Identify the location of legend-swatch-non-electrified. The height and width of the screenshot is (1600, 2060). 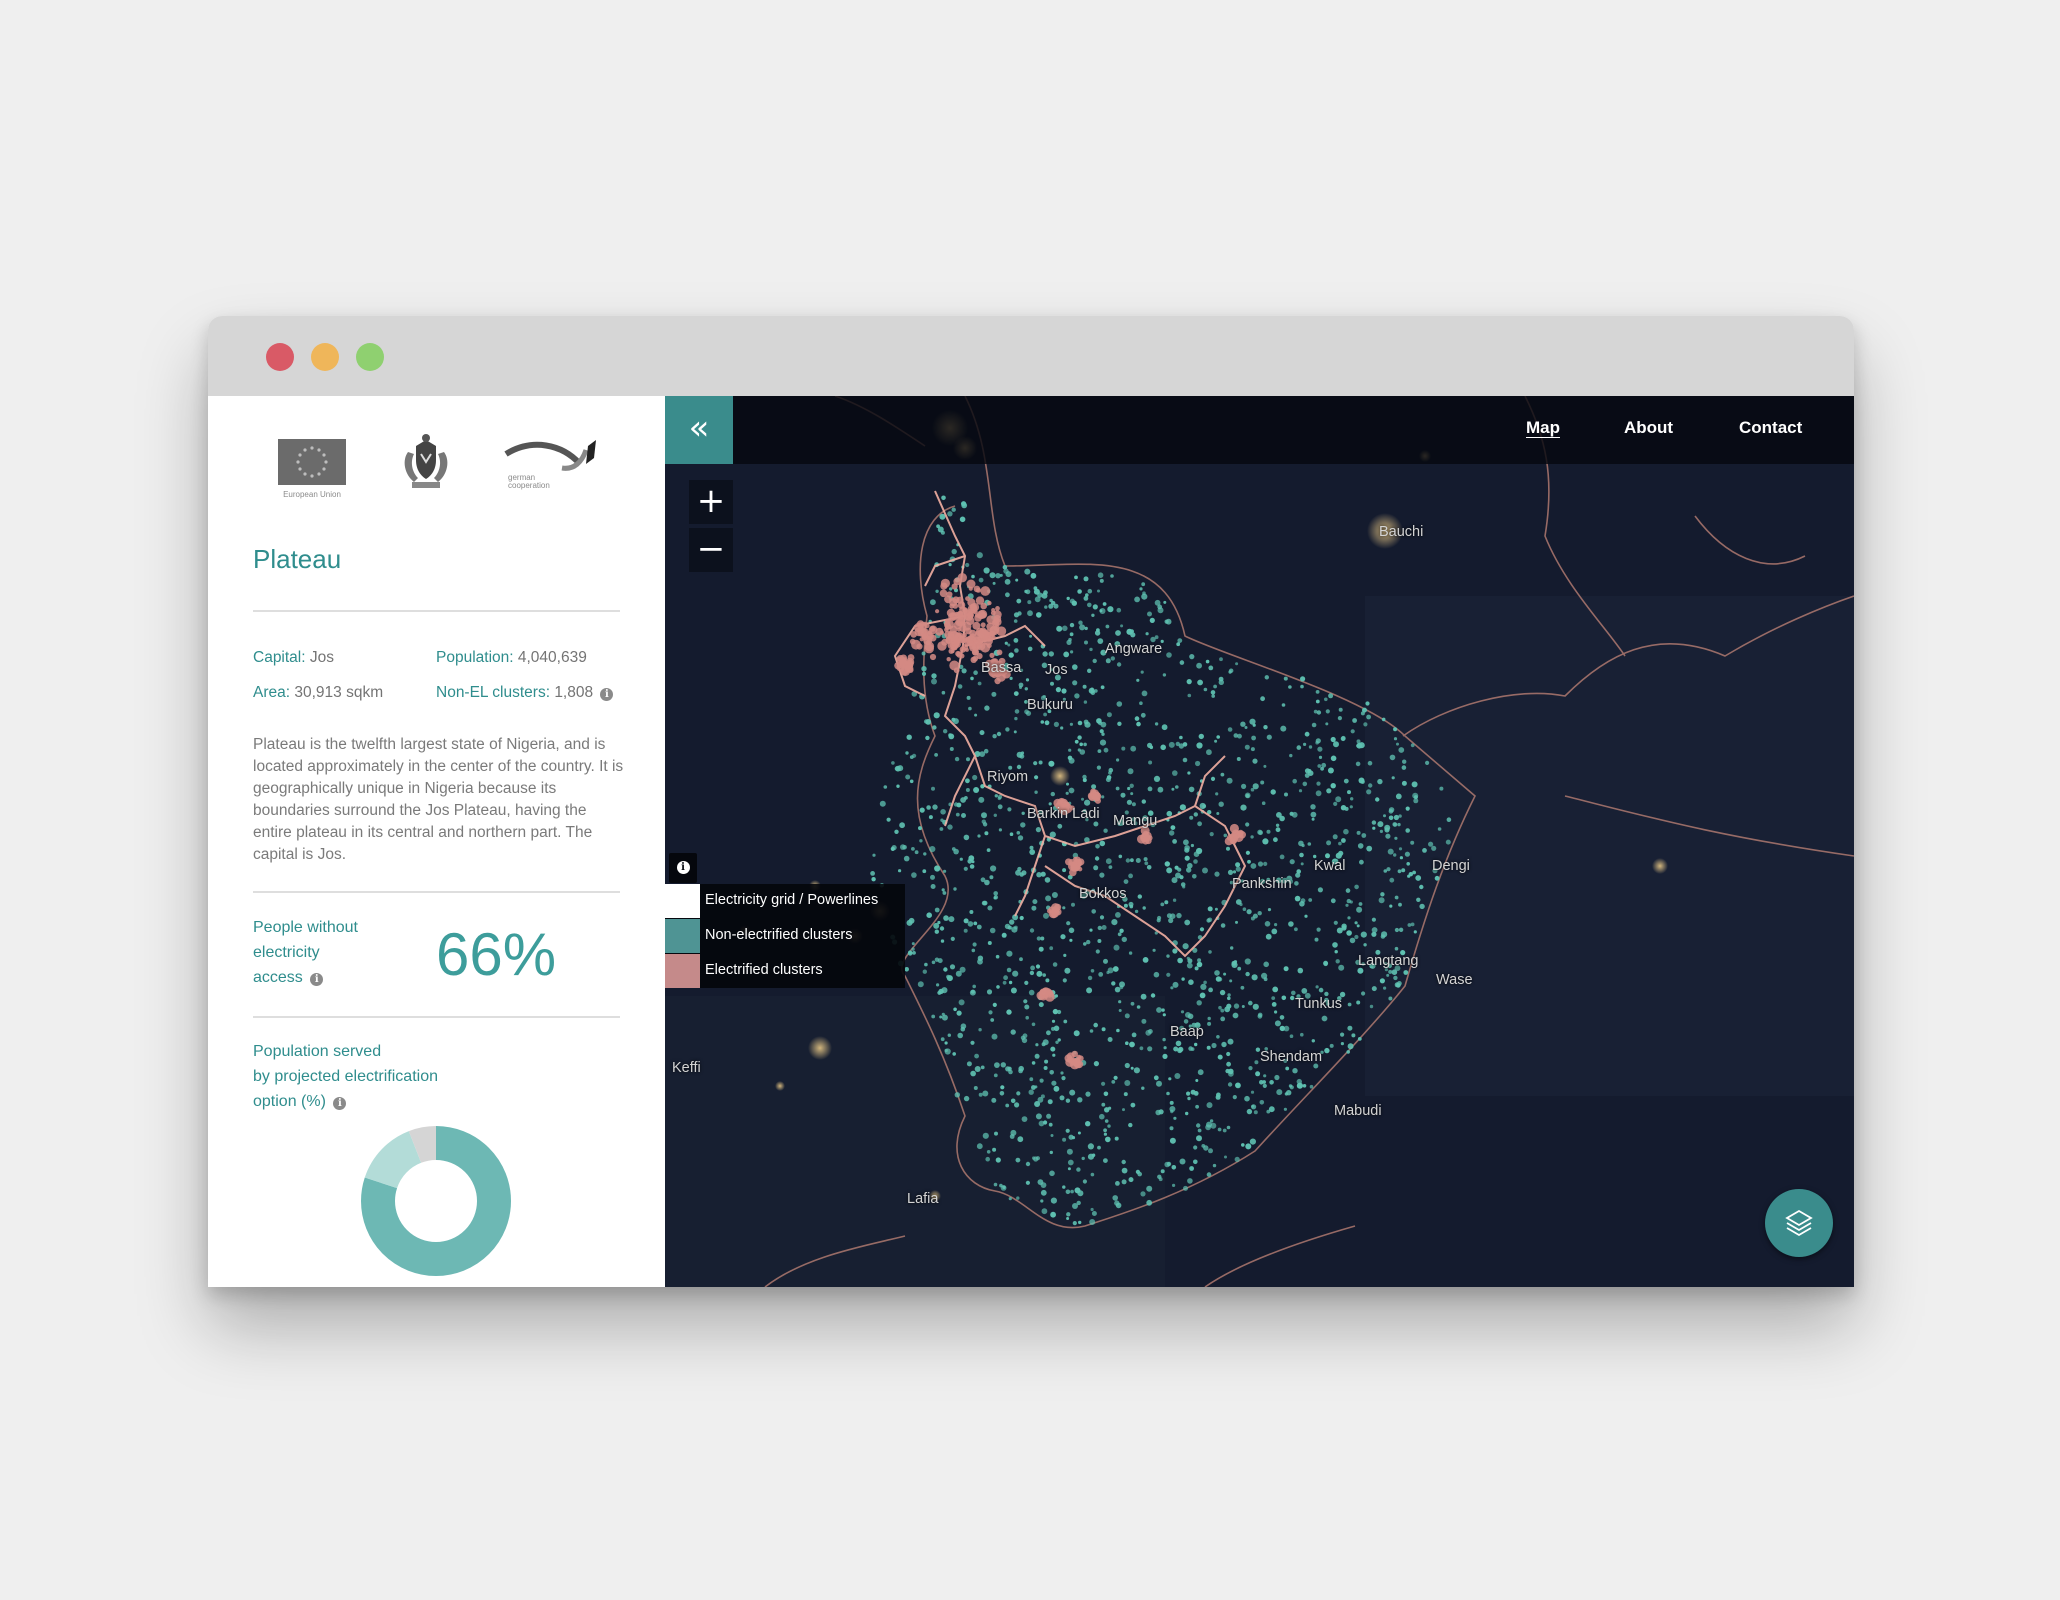
(682, 936).